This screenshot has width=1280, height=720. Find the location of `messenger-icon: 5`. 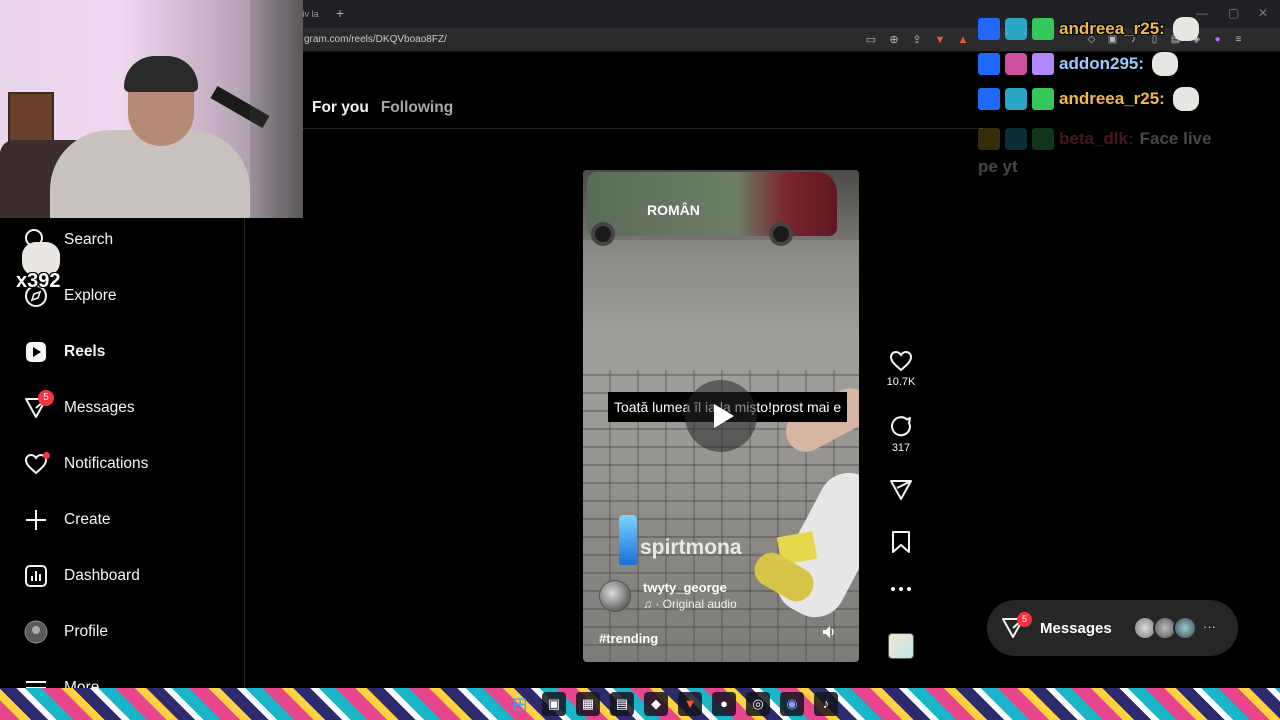

messenger-icon: 5 is located at coordinates (38, 406).